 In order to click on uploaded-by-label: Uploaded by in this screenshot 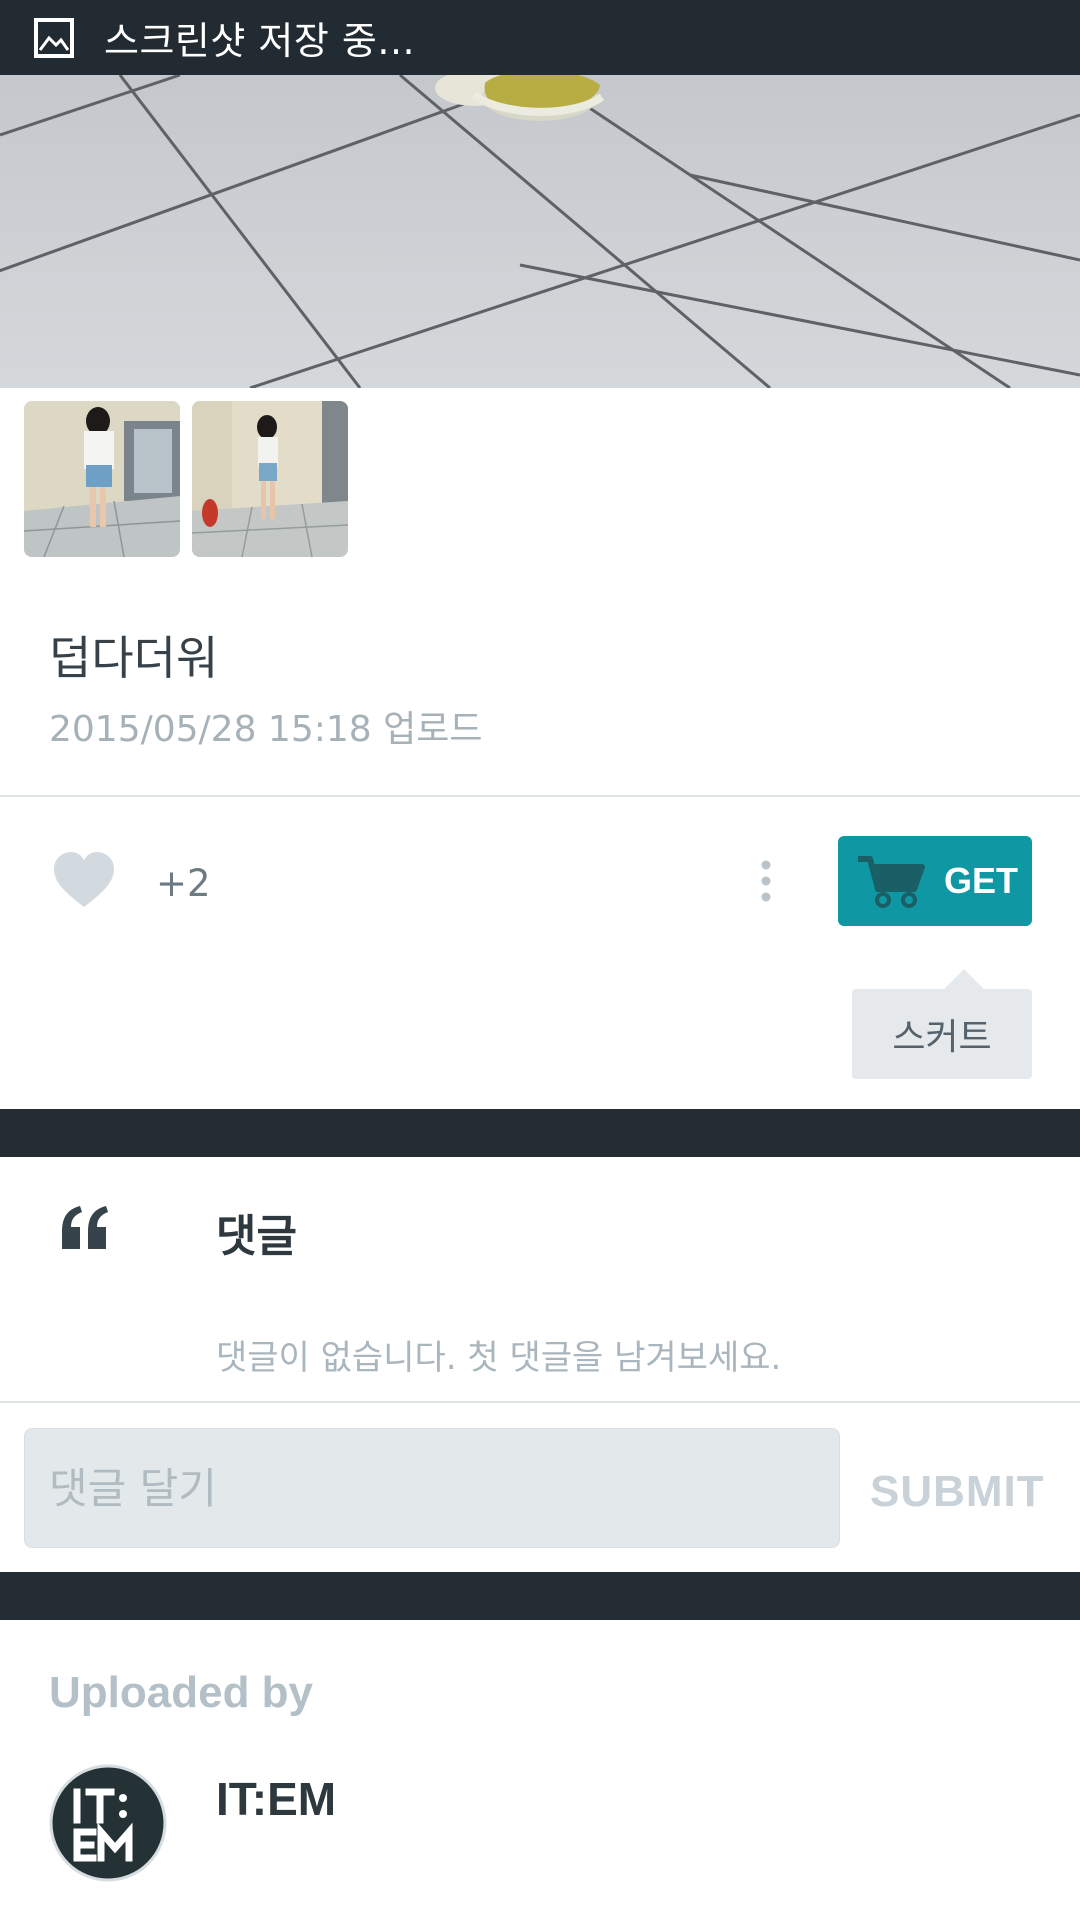, I will do `click(181, 1692)`.